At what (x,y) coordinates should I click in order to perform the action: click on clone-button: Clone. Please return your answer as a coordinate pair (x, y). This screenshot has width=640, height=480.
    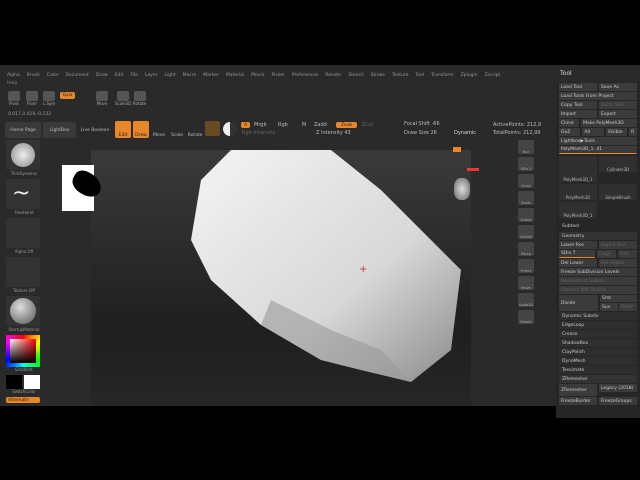
    Looking at the image, I should click on (569, 123).